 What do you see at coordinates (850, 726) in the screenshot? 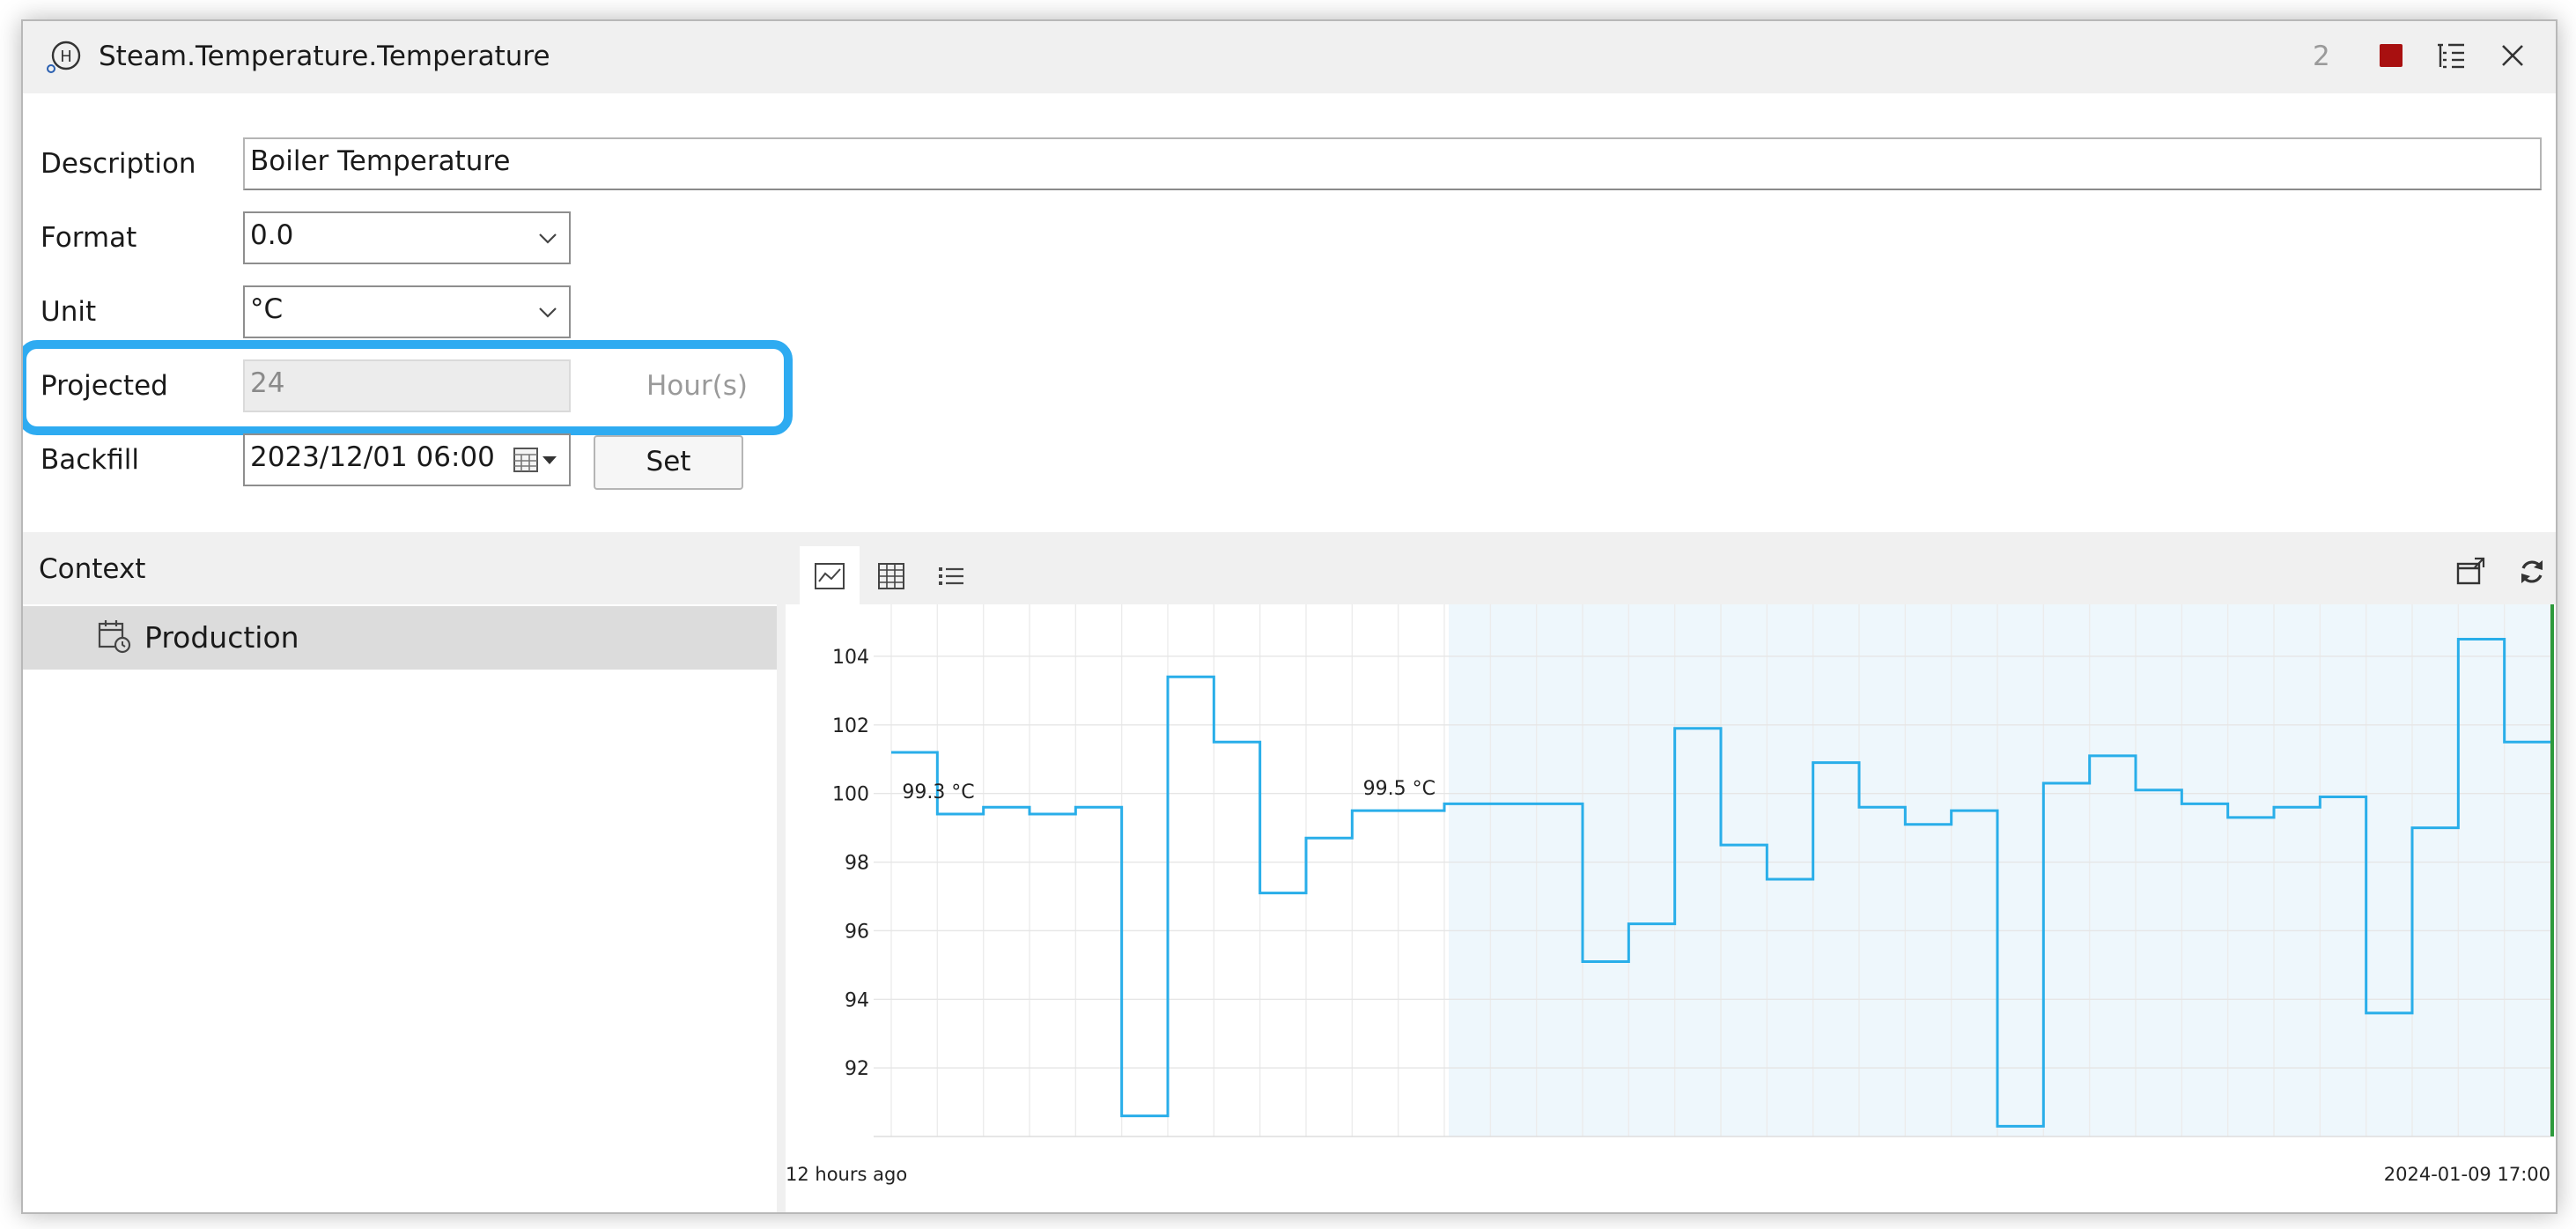
I see `y-tick-label: 102` at bounding box center [850, 726].